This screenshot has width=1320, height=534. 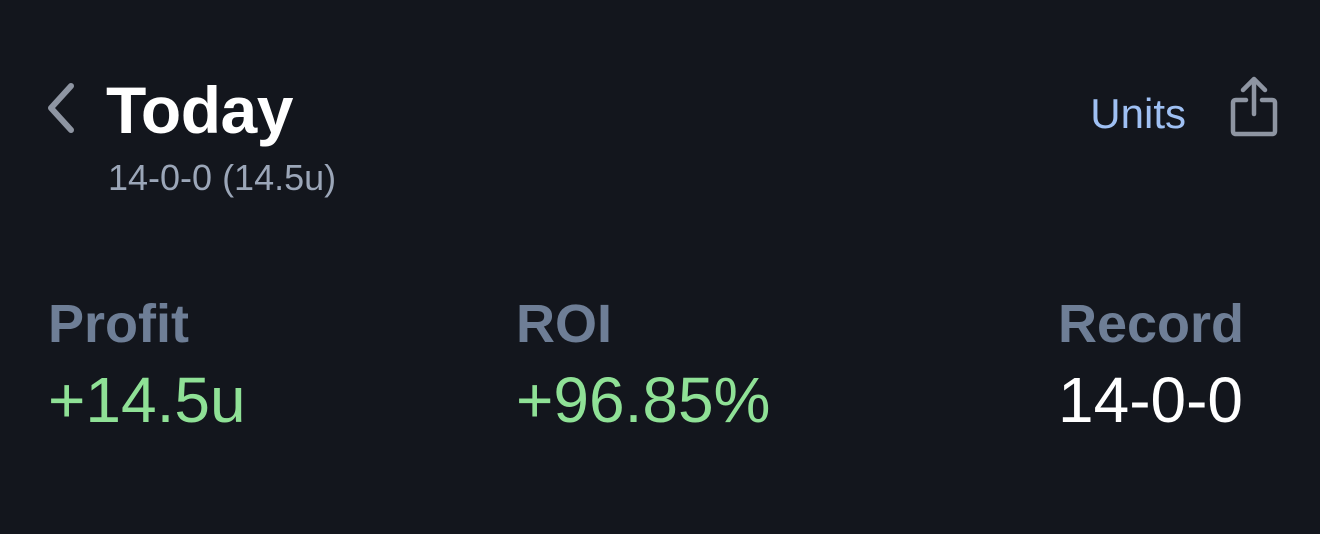 I want to click on stat-record: Record 14-0-0, so click(x=1151, y=365).